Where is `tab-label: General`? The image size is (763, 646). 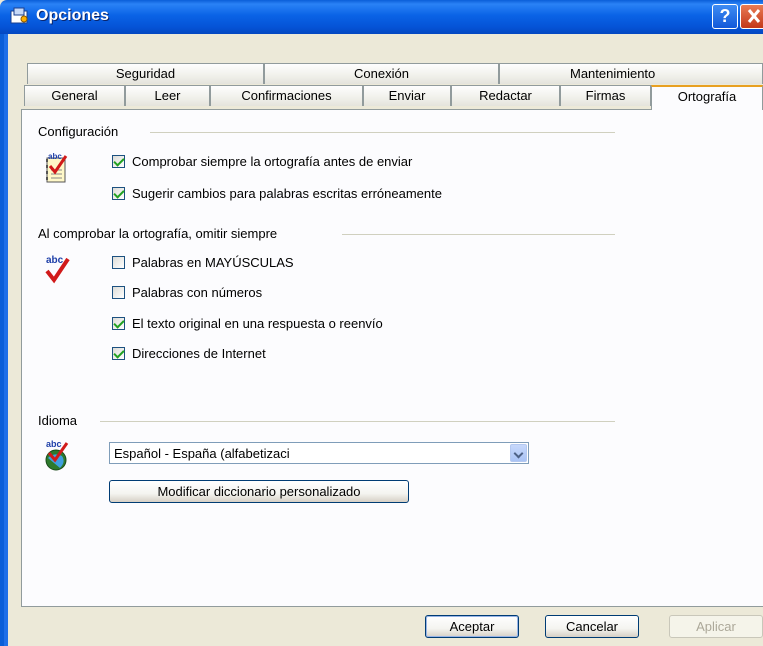 tab-label: General is located at coordinates (74, 95).